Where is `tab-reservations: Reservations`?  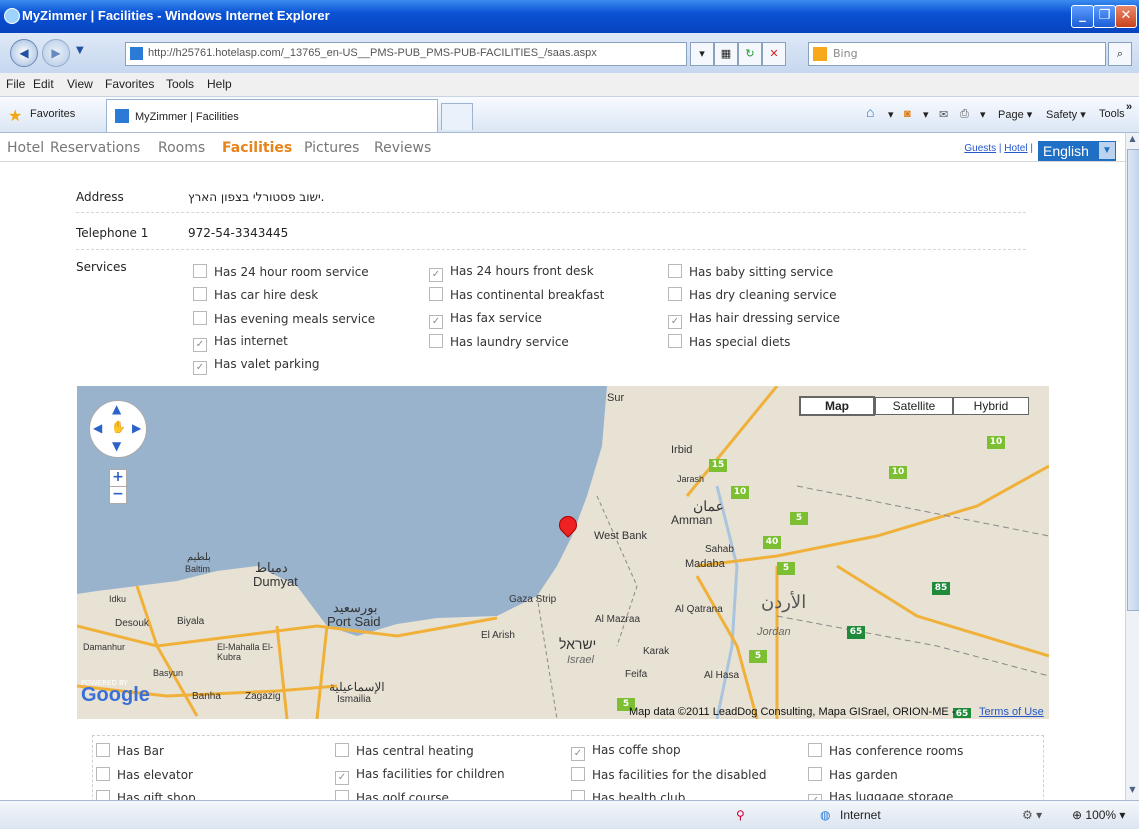
tab-reservations: Reservations is located at coordinates (95, 148).